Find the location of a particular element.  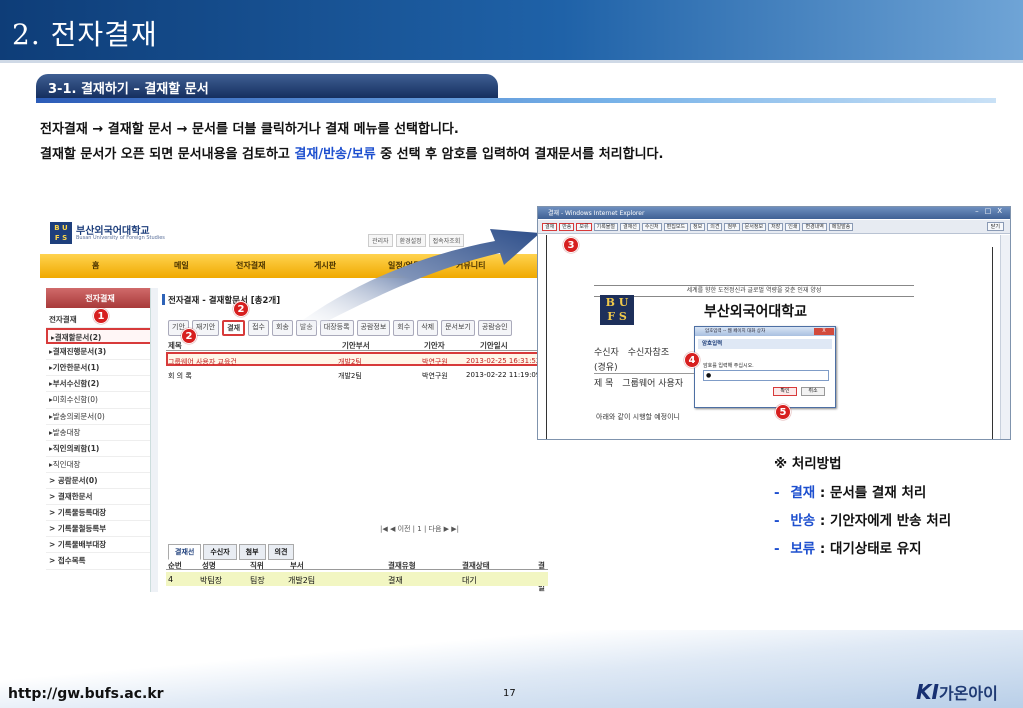

viewer-save-button: 저장 is located at coordinates (776, 227).